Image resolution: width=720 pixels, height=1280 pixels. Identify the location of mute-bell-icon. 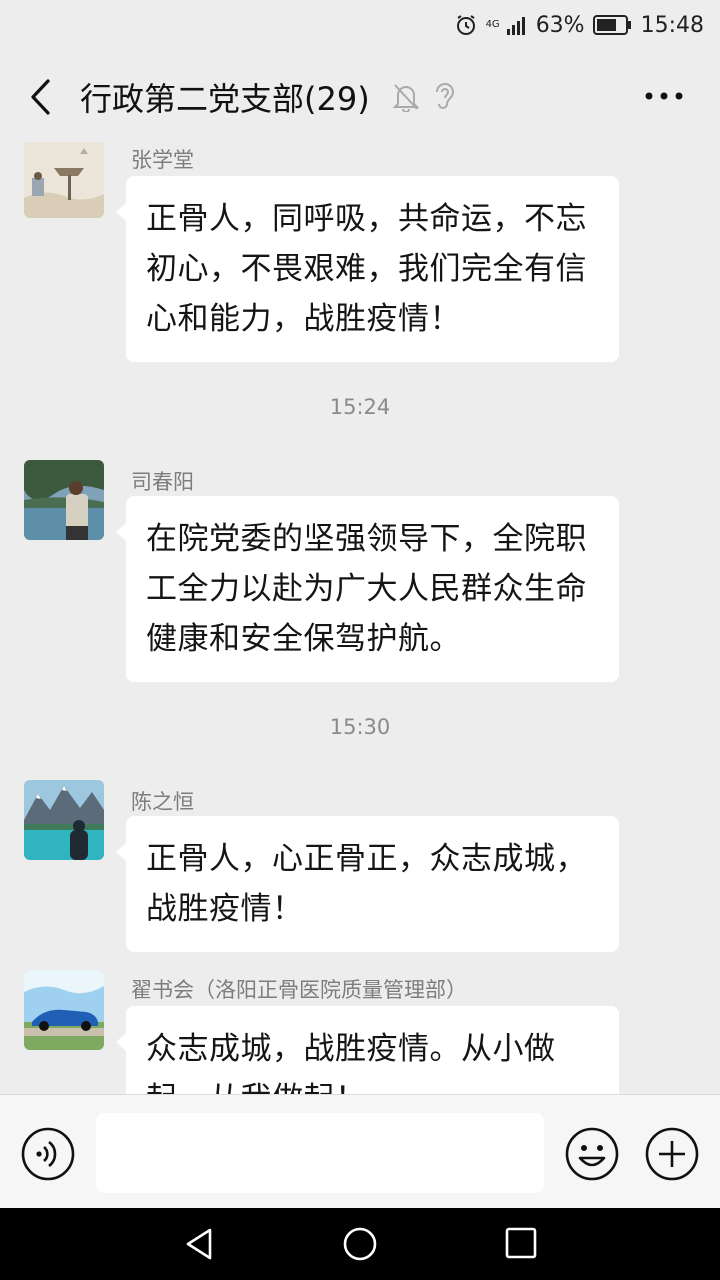
(406, 99).